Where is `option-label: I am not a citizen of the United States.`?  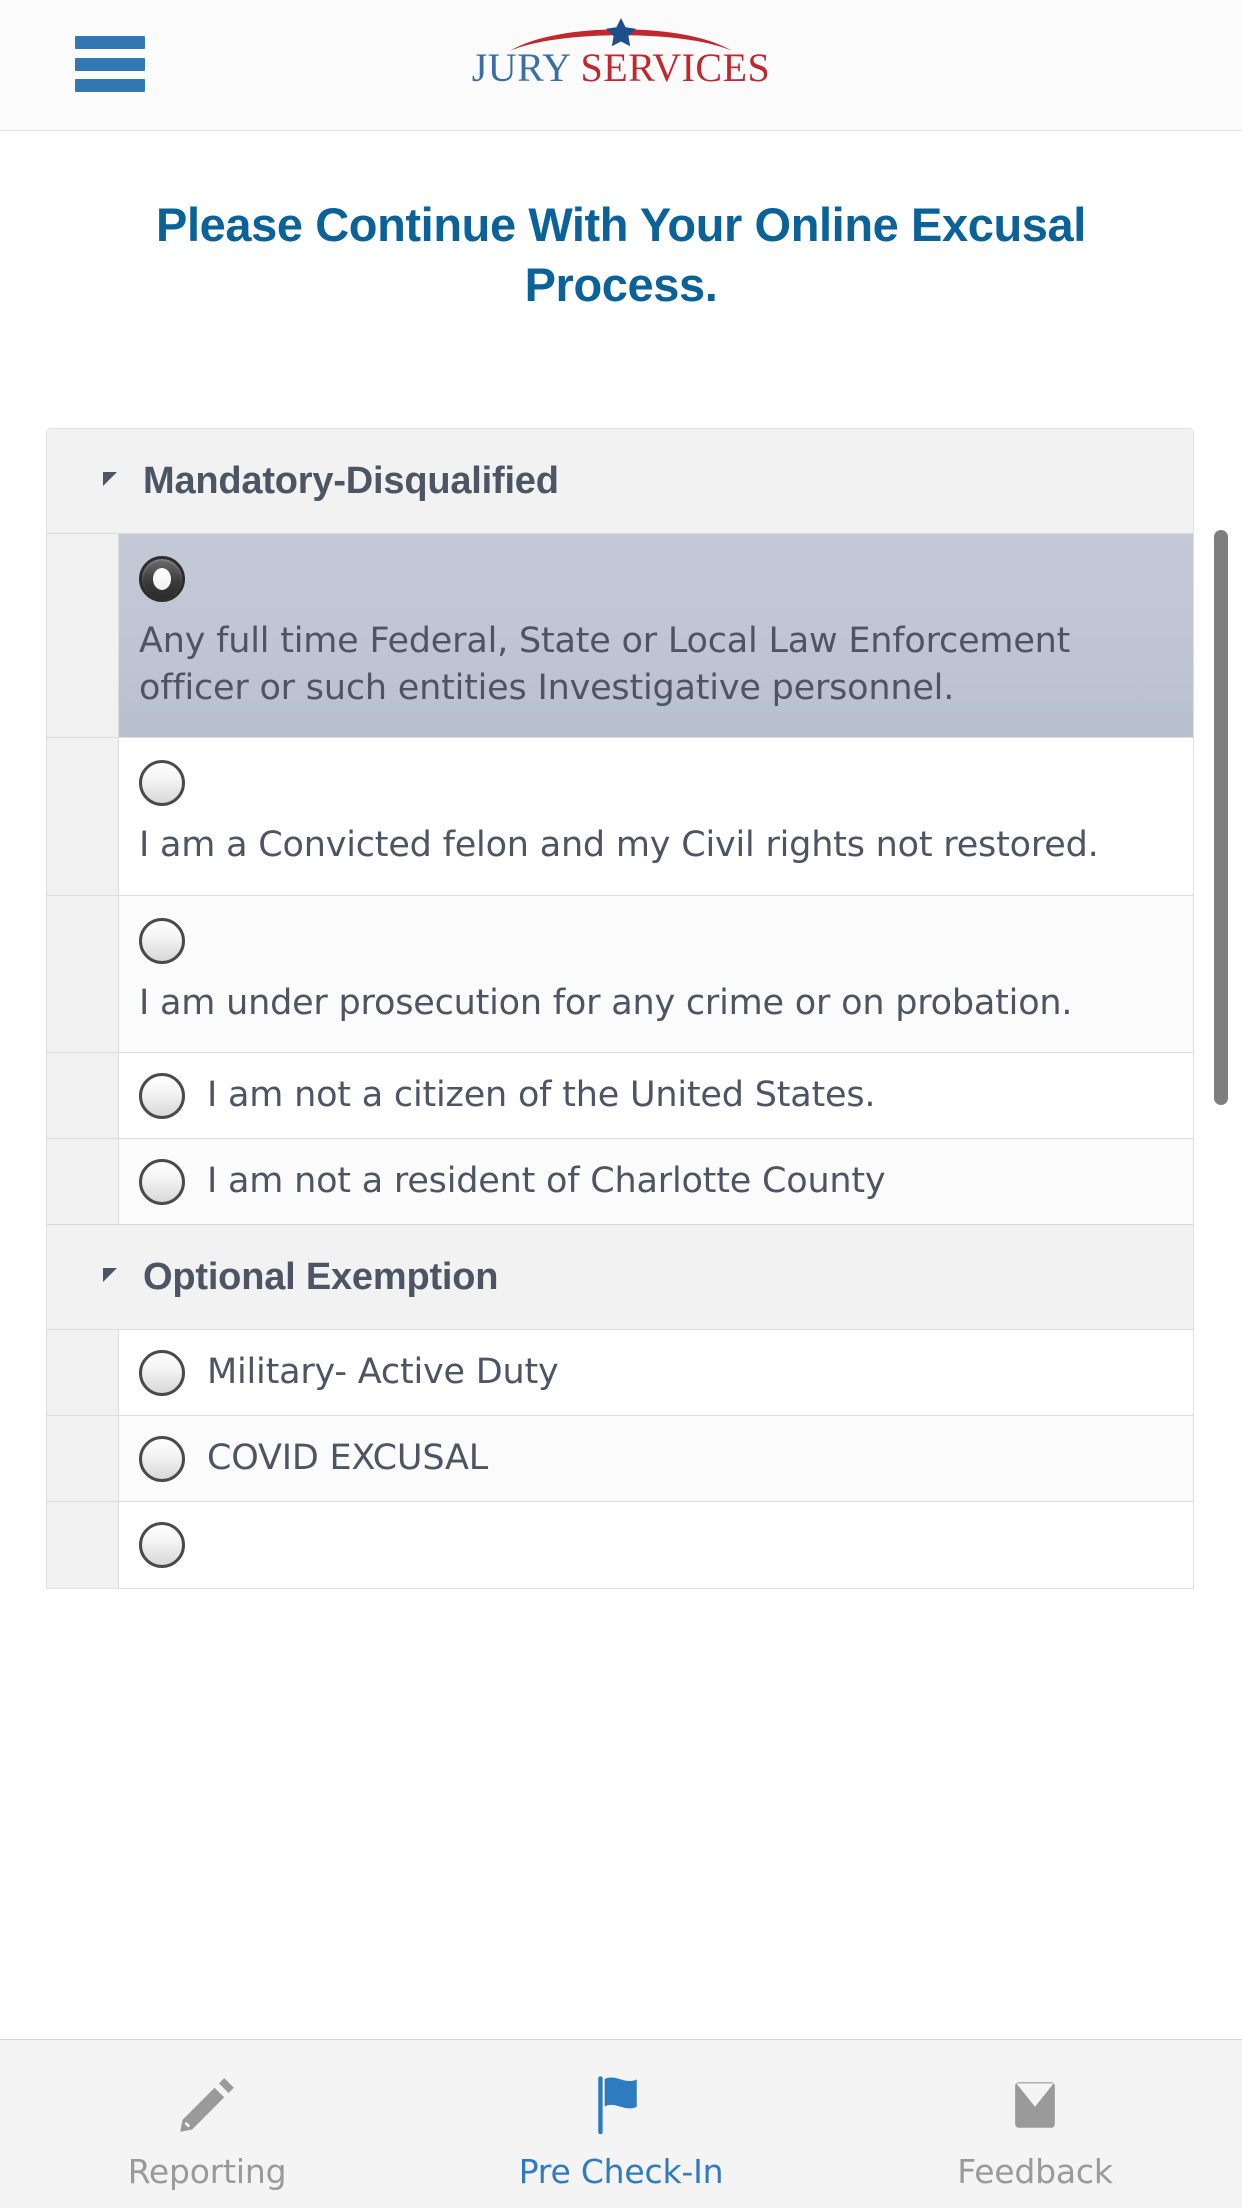
option-label: I am not a citizen of the United States. is located at coordinates (541, 1095).